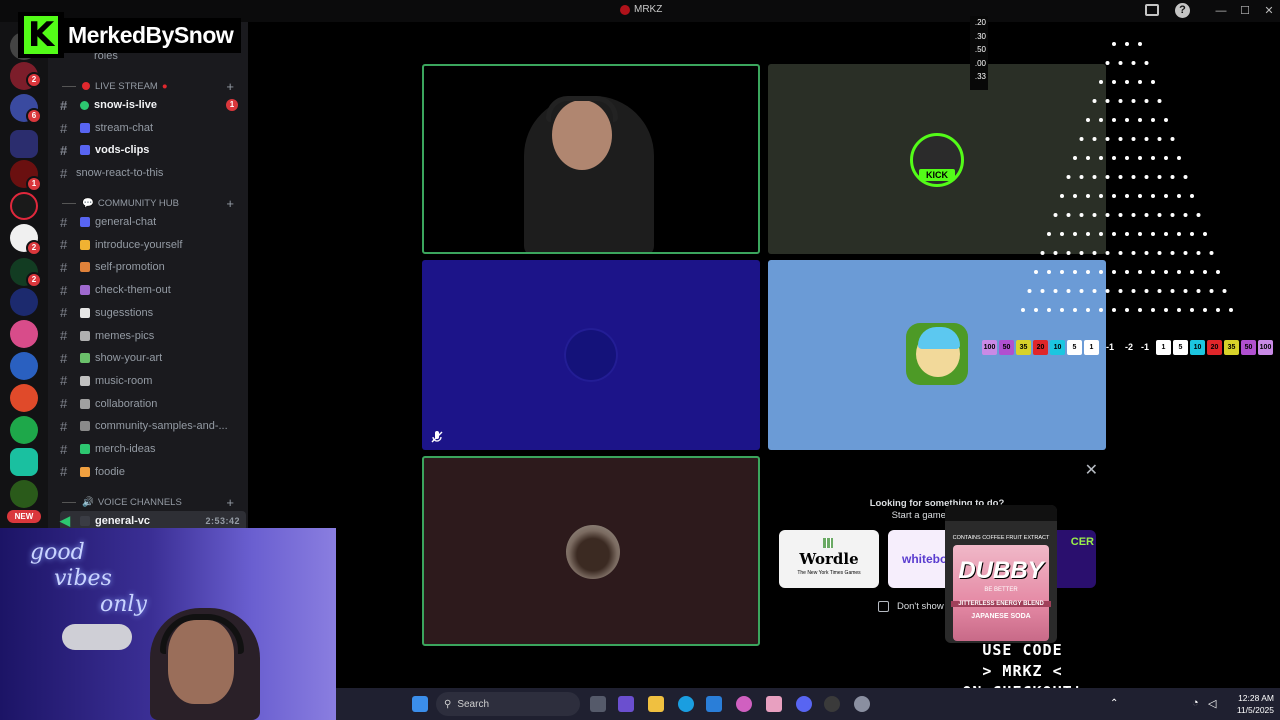 Image resolution: width=1280 pixels, height=720 pixels. What do you see at coordinates (925, 559) in the screenshot?
I see `game-name: whitebo` at bounding box center [925, 559].